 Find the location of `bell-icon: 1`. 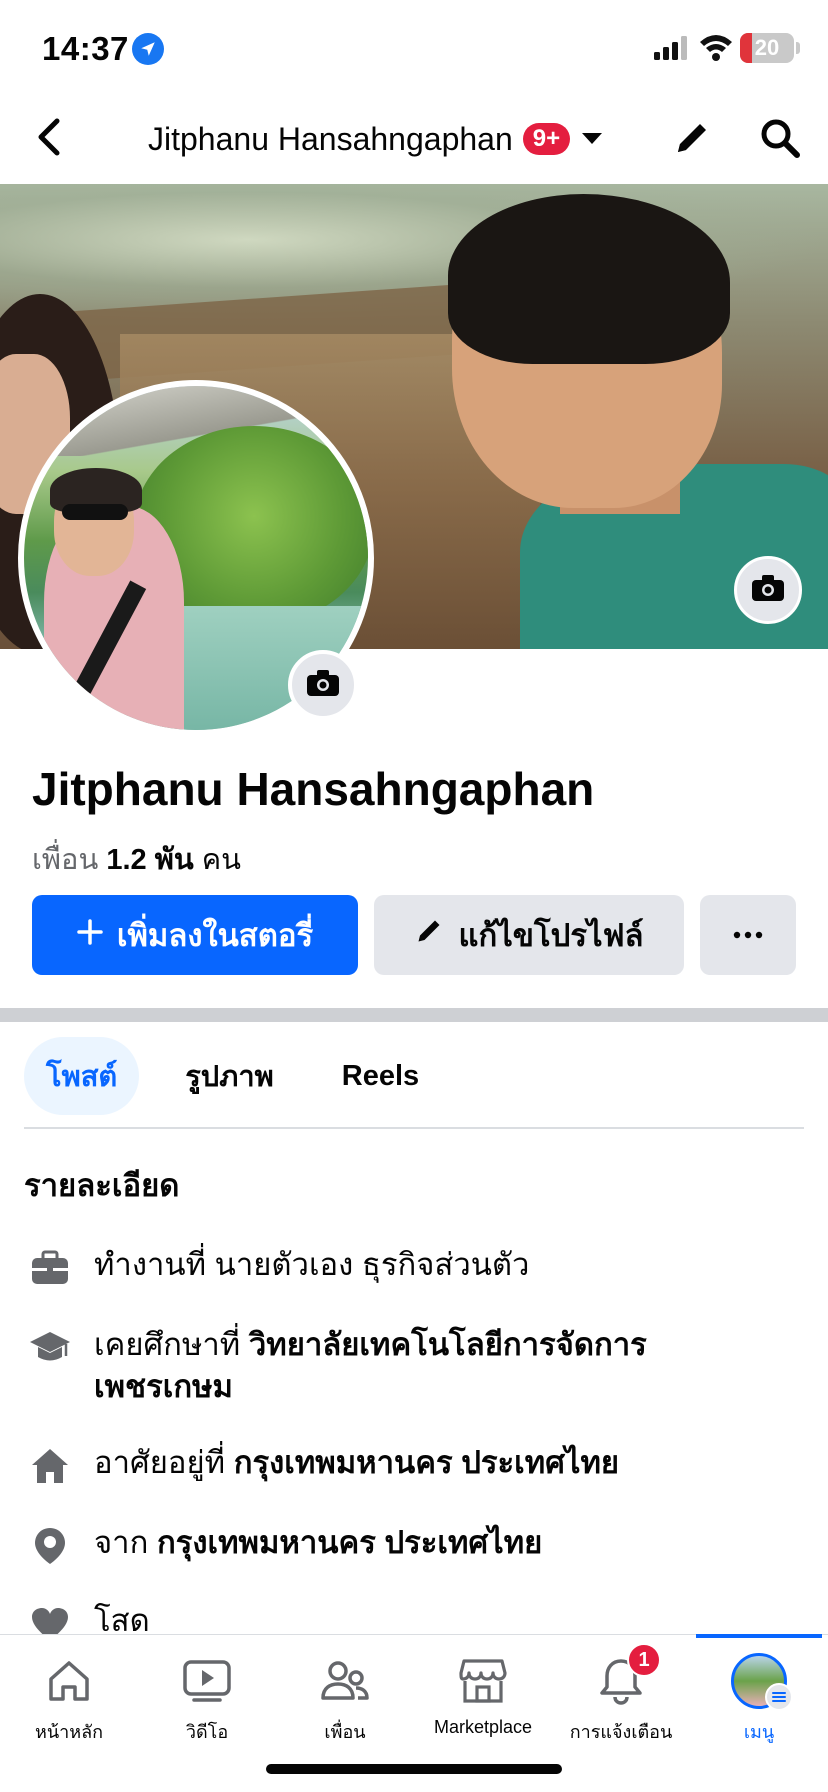

bell-icon: 1 is located at coordinates (627, 1676).